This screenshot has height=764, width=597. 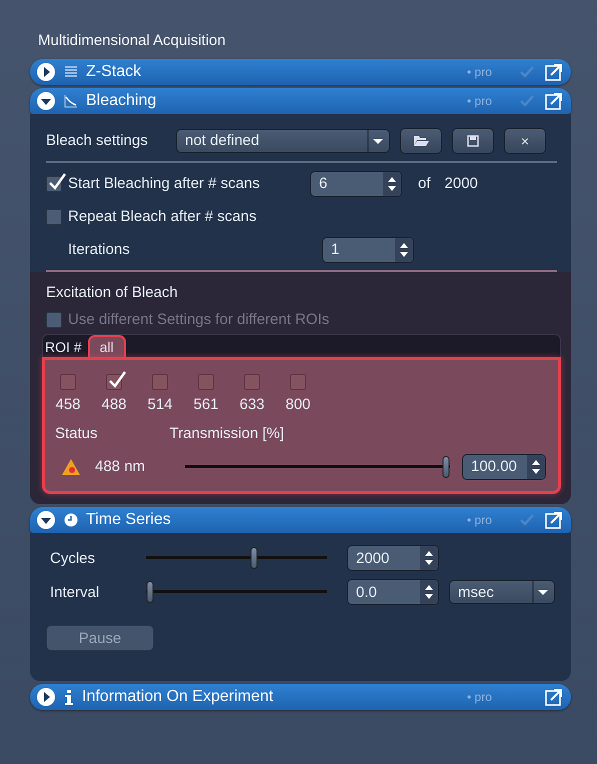 I want to click on field-label: Interval, so click(x=75, y=592).